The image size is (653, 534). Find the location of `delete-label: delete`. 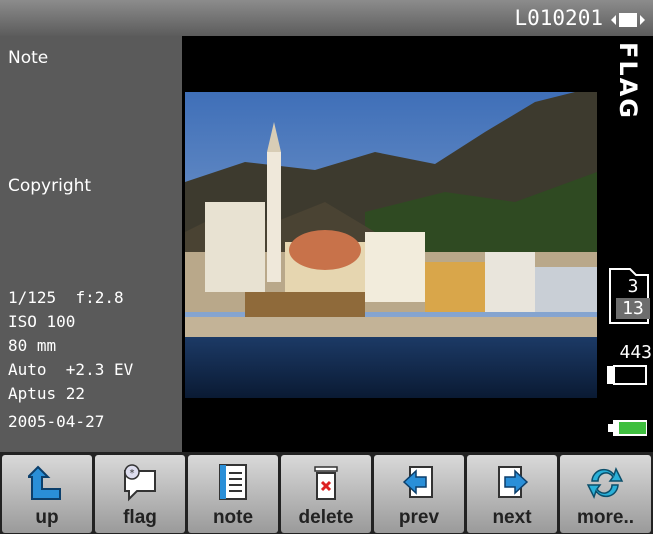

delete-label: delete is located at coordinates (326, 517).